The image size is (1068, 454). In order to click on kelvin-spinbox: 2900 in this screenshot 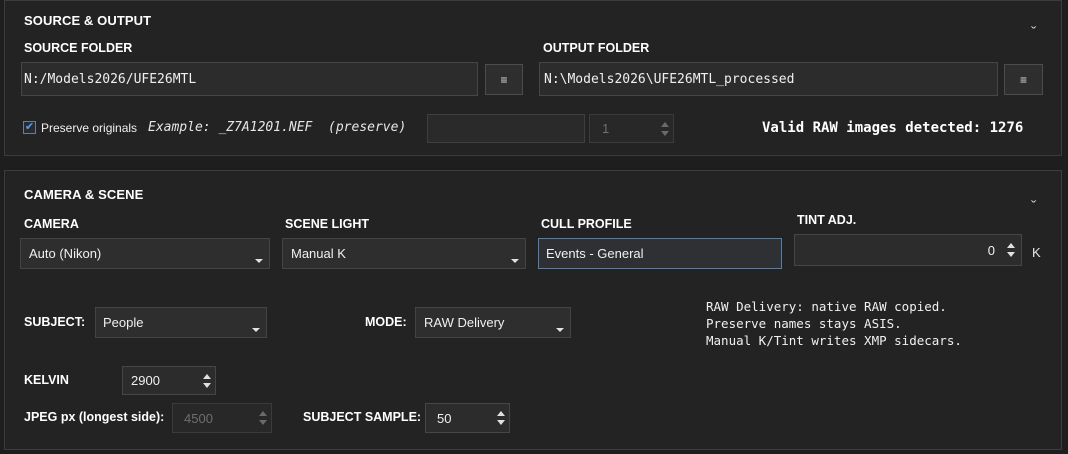, I will do `click(169, 380)`.